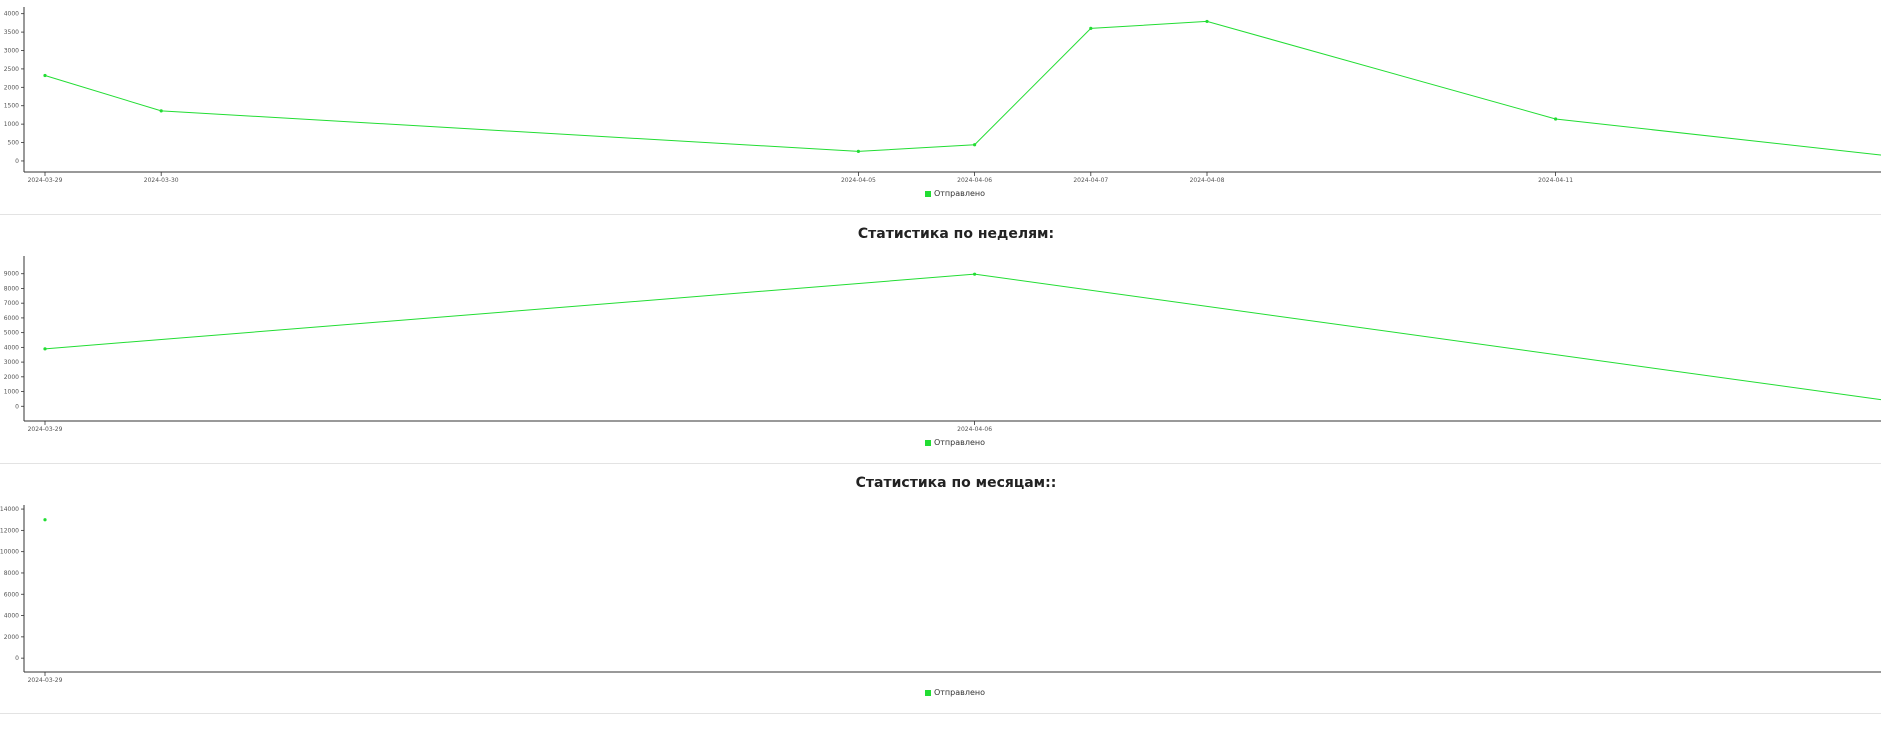  Describe the element at coordinates (11, 303) in the screenshot. I see `y-tick-label: 7000` at that location.